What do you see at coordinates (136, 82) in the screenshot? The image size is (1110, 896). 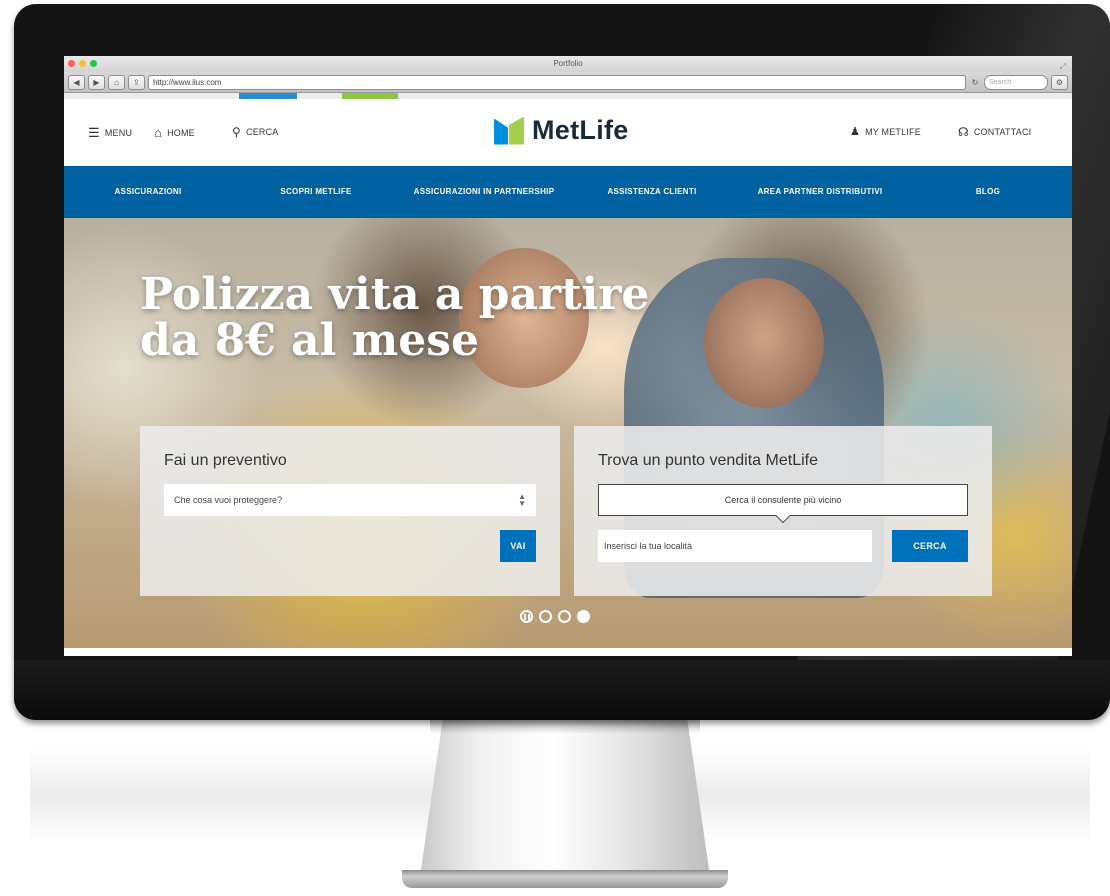 I see `share-icon: ⇪` at bounding box center [136, 82].